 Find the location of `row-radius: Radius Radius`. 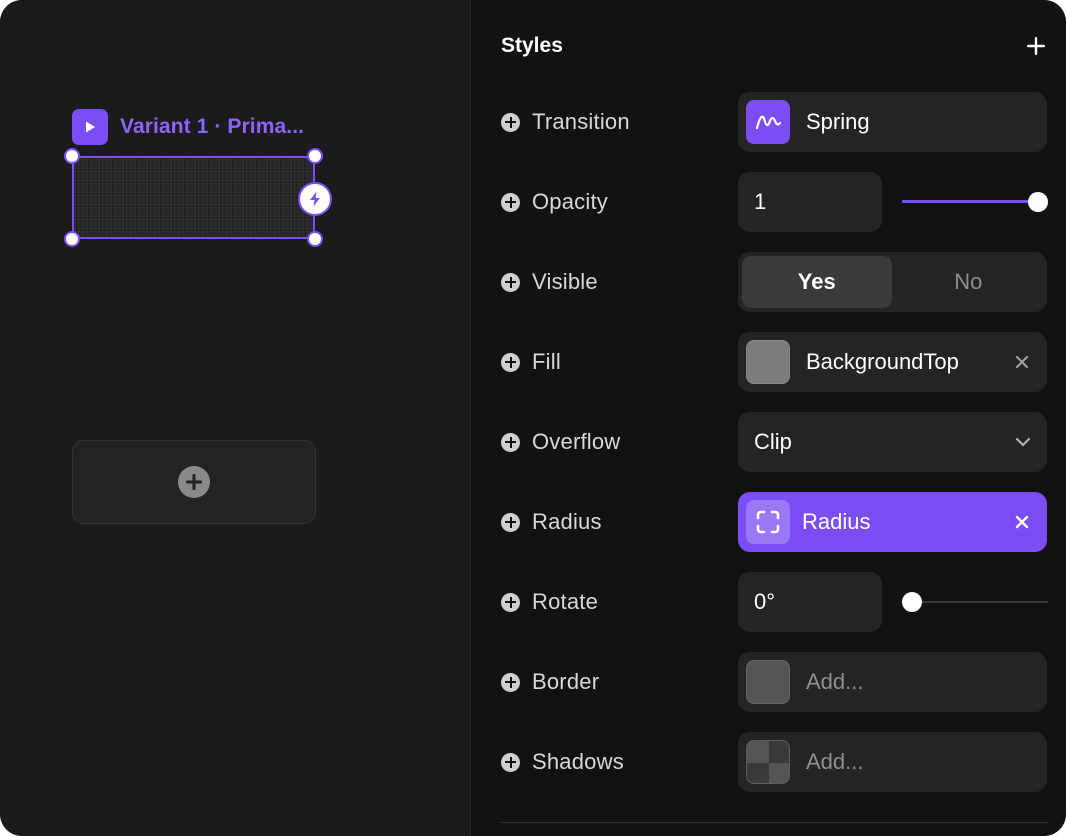

row-radius: Radius Radius is located at coordinates (774, 522).